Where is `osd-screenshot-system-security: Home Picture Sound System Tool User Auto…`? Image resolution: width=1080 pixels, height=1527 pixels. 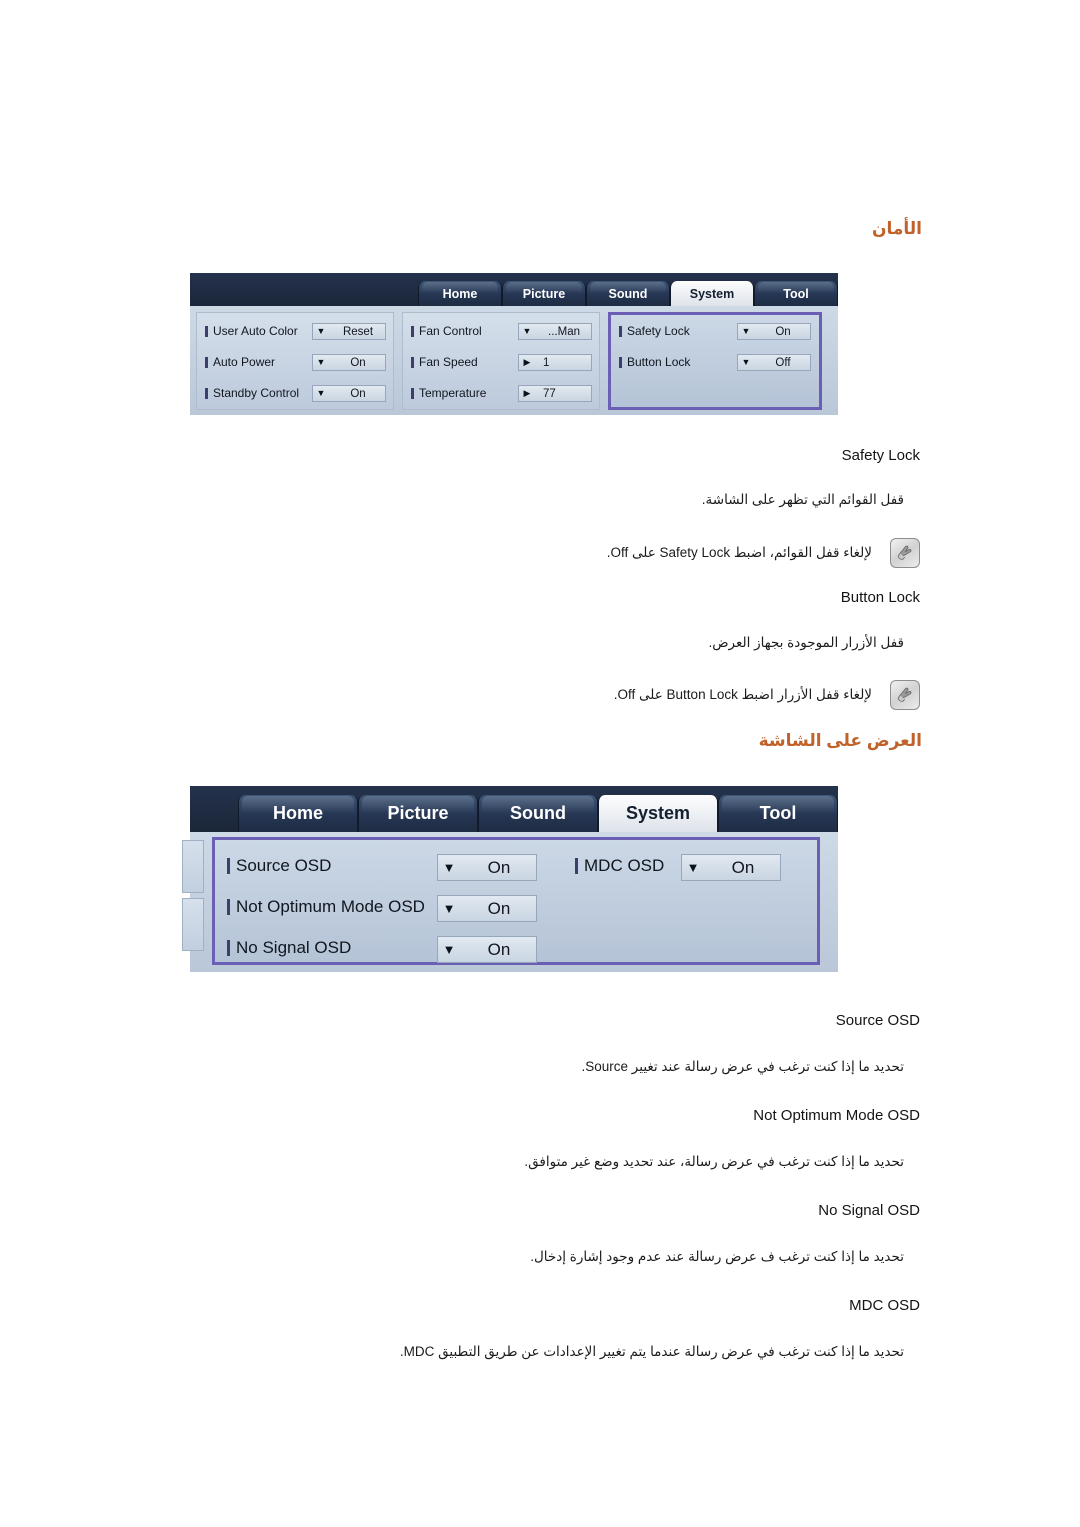 osd-screenshot-system-security: Home Picture Sound System Tool User Auto… is located at coordinates (514, 344).